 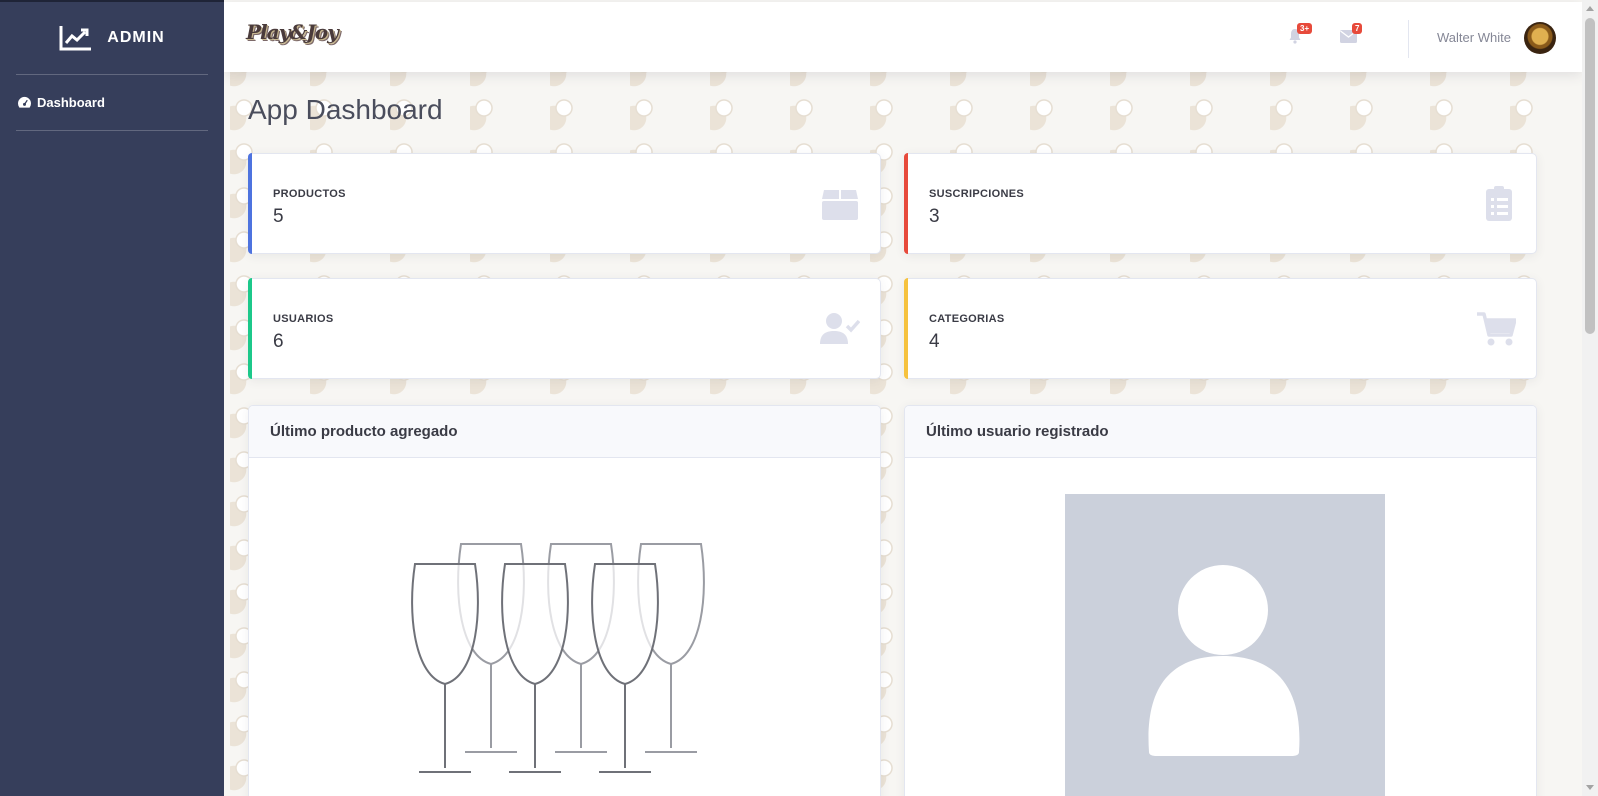 What do you see at coordinates (292, 32) in the screenshot?
I see `app-logo: Play&Joy` at bounding box center [292, 32].